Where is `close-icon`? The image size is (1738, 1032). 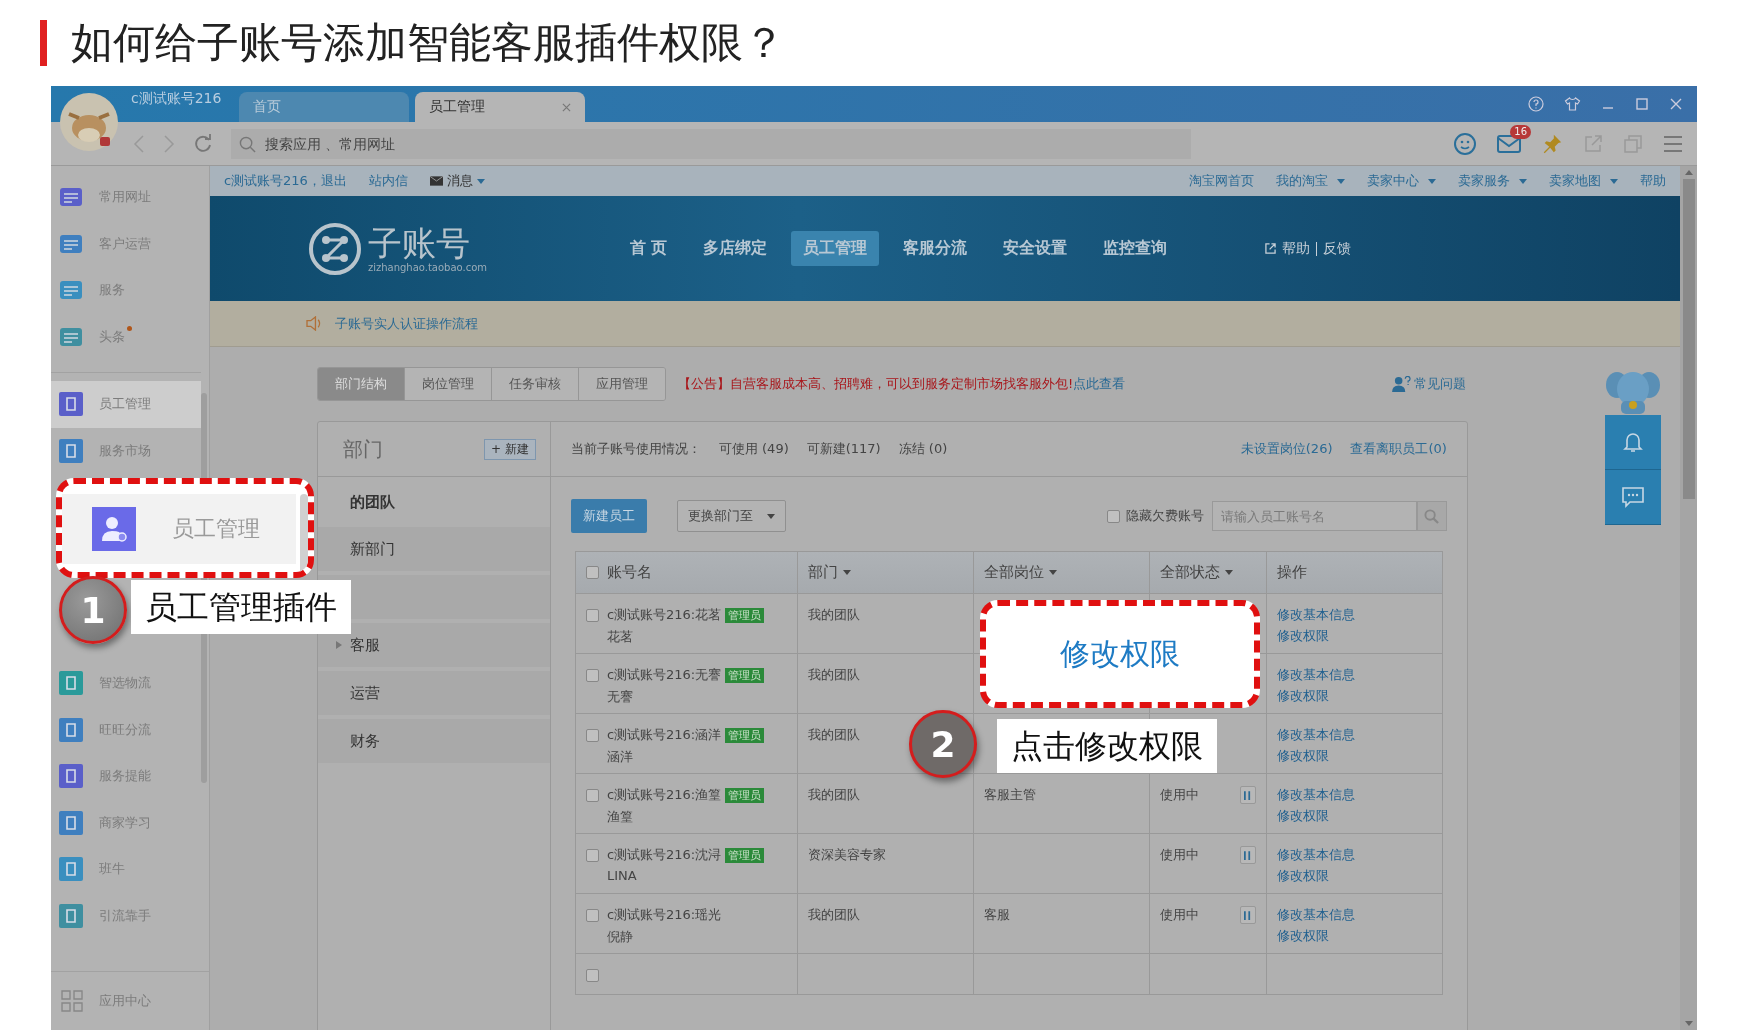
close-icon is located at coordinates (567, 107).